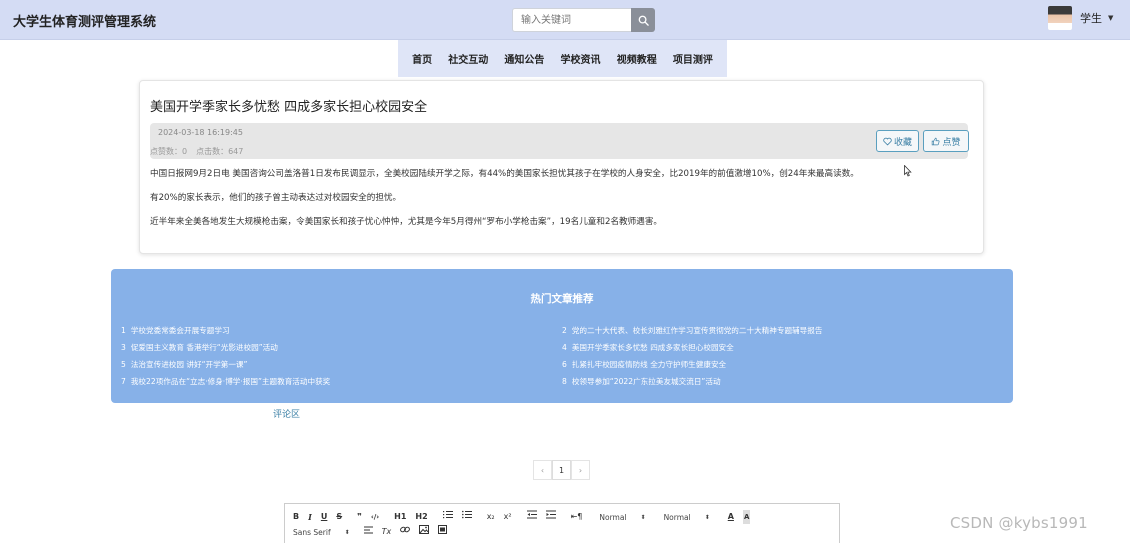 The width and height of the screenshot is (1130, 543). I want to click on article-title: 美国开学季家长多忧愁 四成多家长担心校园安全, so click(289, 107).